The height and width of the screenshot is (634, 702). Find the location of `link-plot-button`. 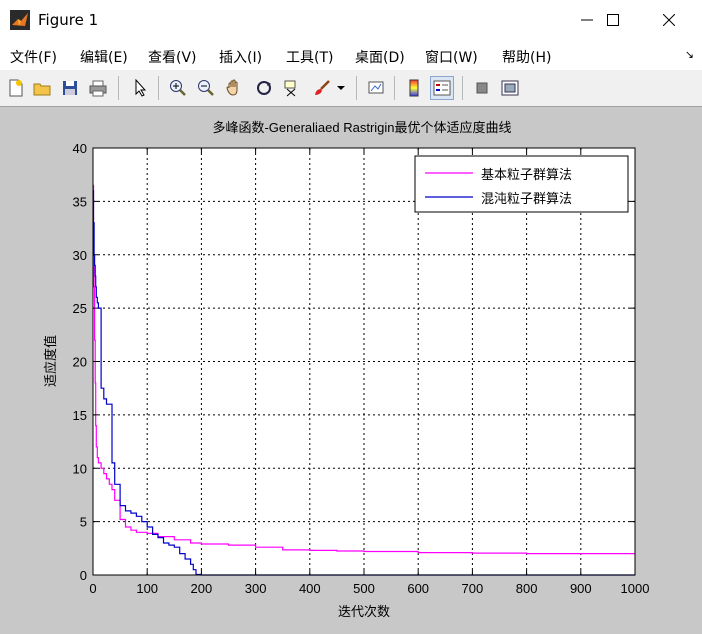

link-plot-button is located at coordinates (376, 88).